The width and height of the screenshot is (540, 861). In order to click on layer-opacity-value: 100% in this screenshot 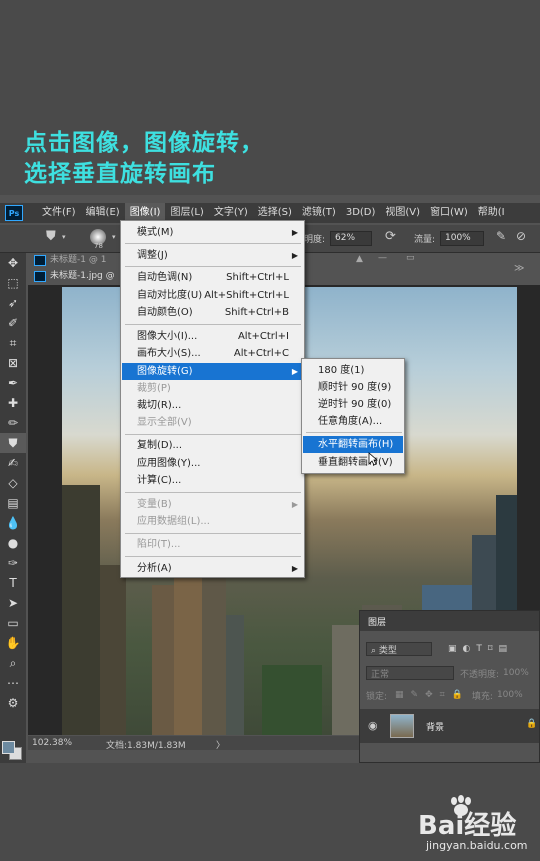, I will do `click(516, 673)`.